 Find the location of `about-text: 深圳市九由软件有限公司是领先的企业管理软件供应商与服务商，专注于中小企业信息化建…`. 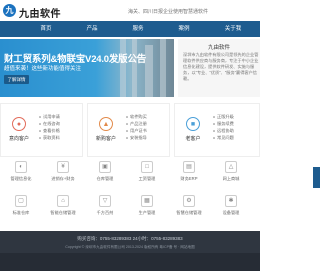

about-text: 深圳市九由软件有限公司是领先的企业管理软件供应商与服务商，专注于中小企业信息化建… is located at coordinates (221, 66).